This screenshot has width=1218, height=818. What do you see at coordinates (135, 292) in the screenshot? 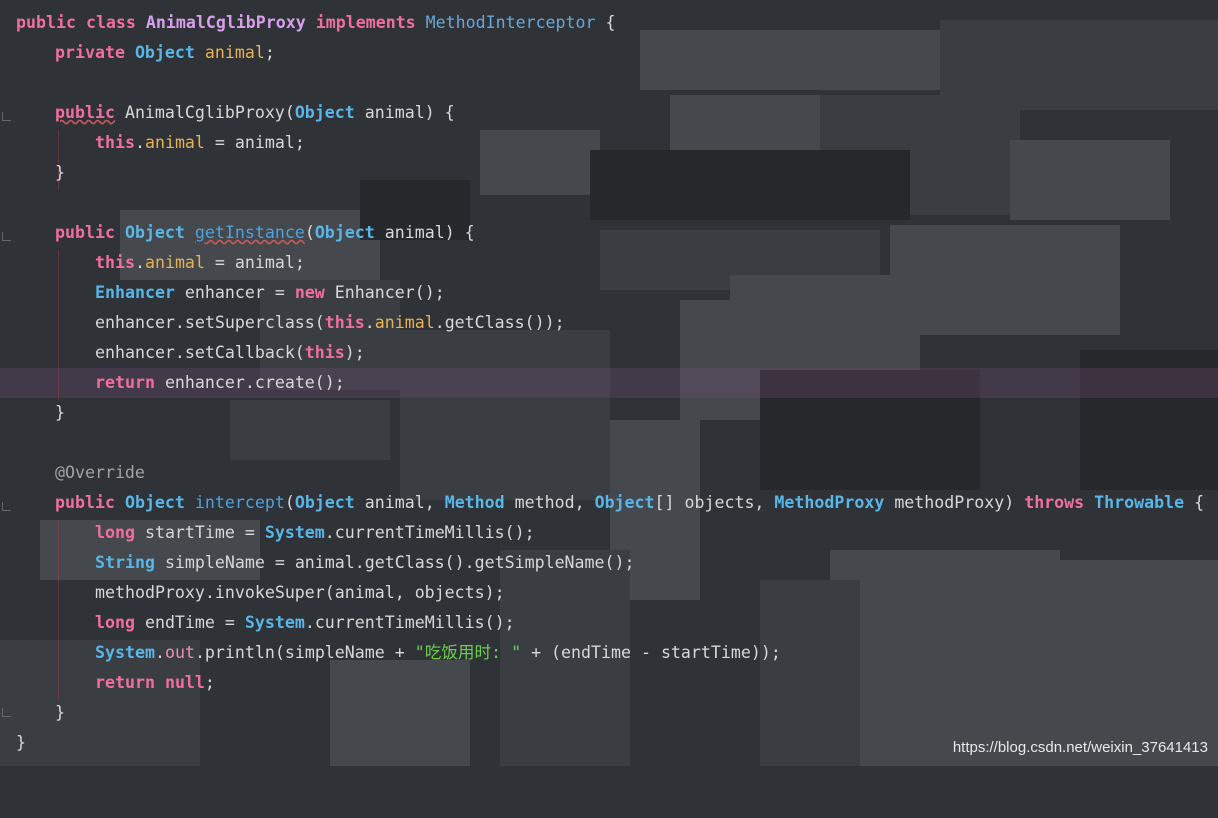
I see `type-name: Enhancer` at bounding box center [135, 292].